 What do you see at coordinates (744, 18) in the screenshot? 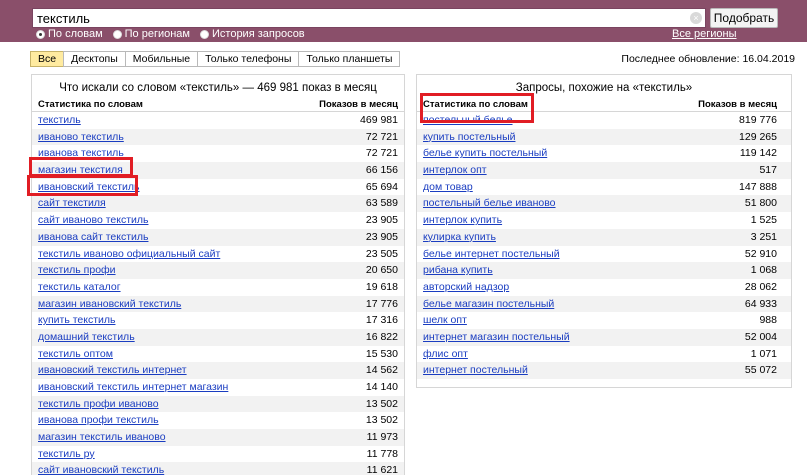
I see `submit-button: Подобрать` at bounding box center [744, 18].